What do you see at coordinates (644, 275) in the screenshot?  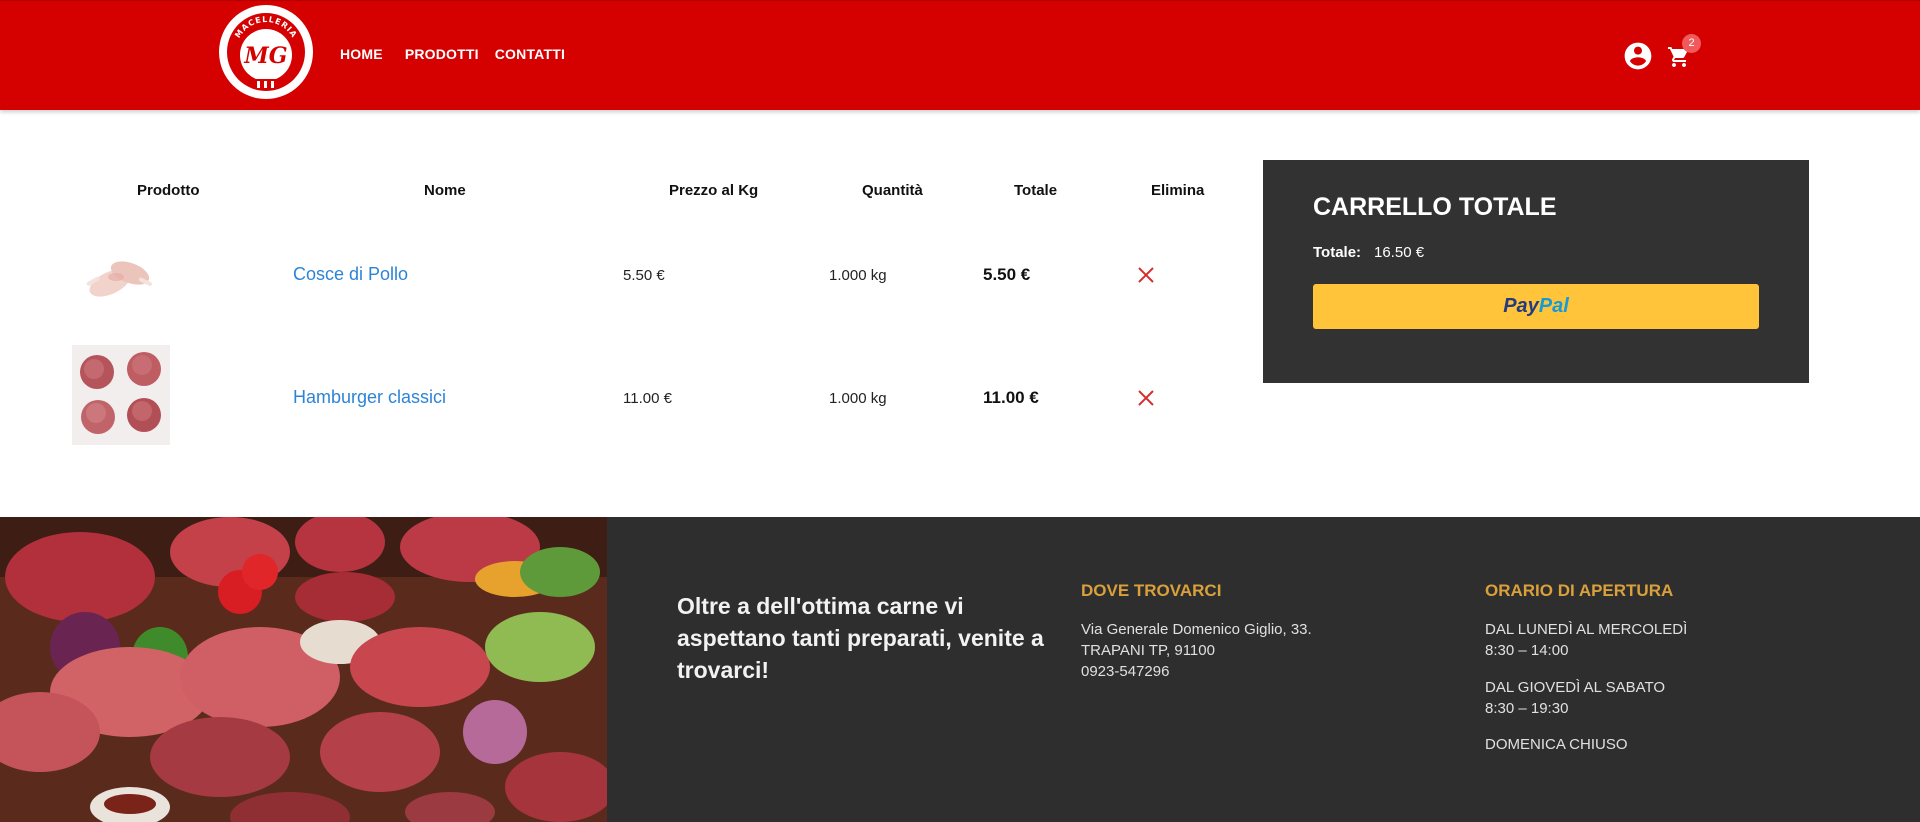 I see `product-price: 5.50 €` at bounding box center [644, 275].